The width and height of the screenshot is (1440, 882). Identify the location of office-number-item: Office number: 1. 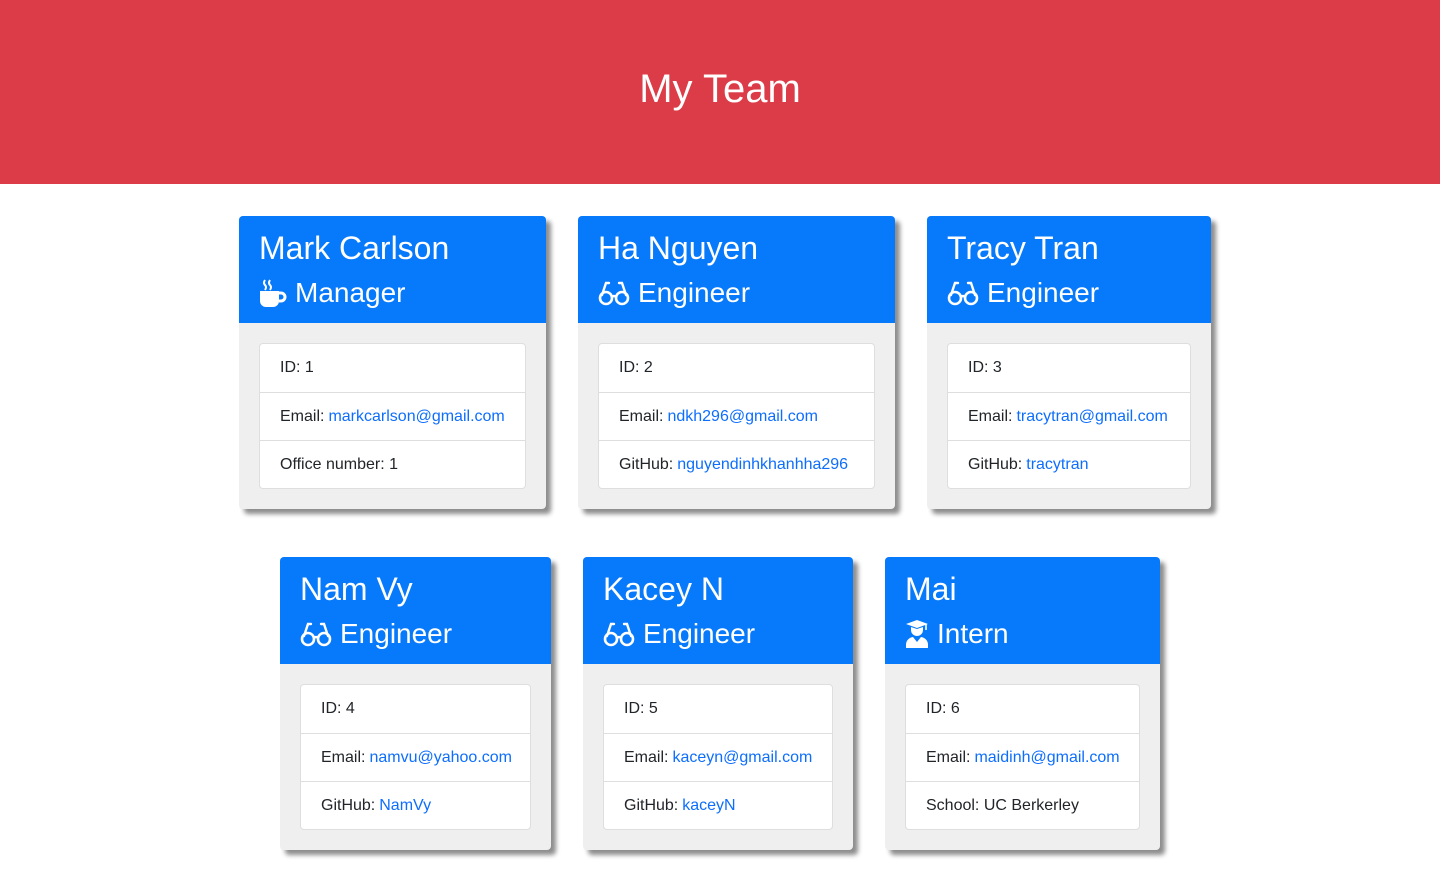
(392, 464).